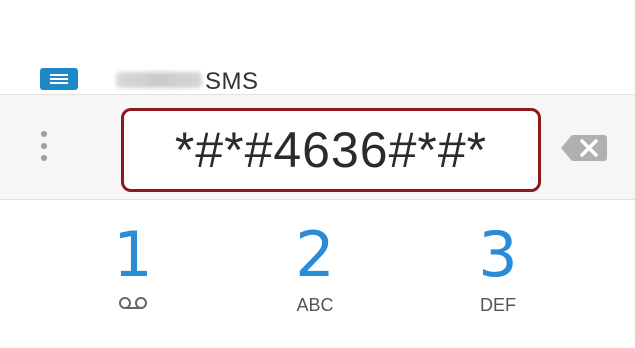  I want to click on key-1: 1, so click(133, 277).